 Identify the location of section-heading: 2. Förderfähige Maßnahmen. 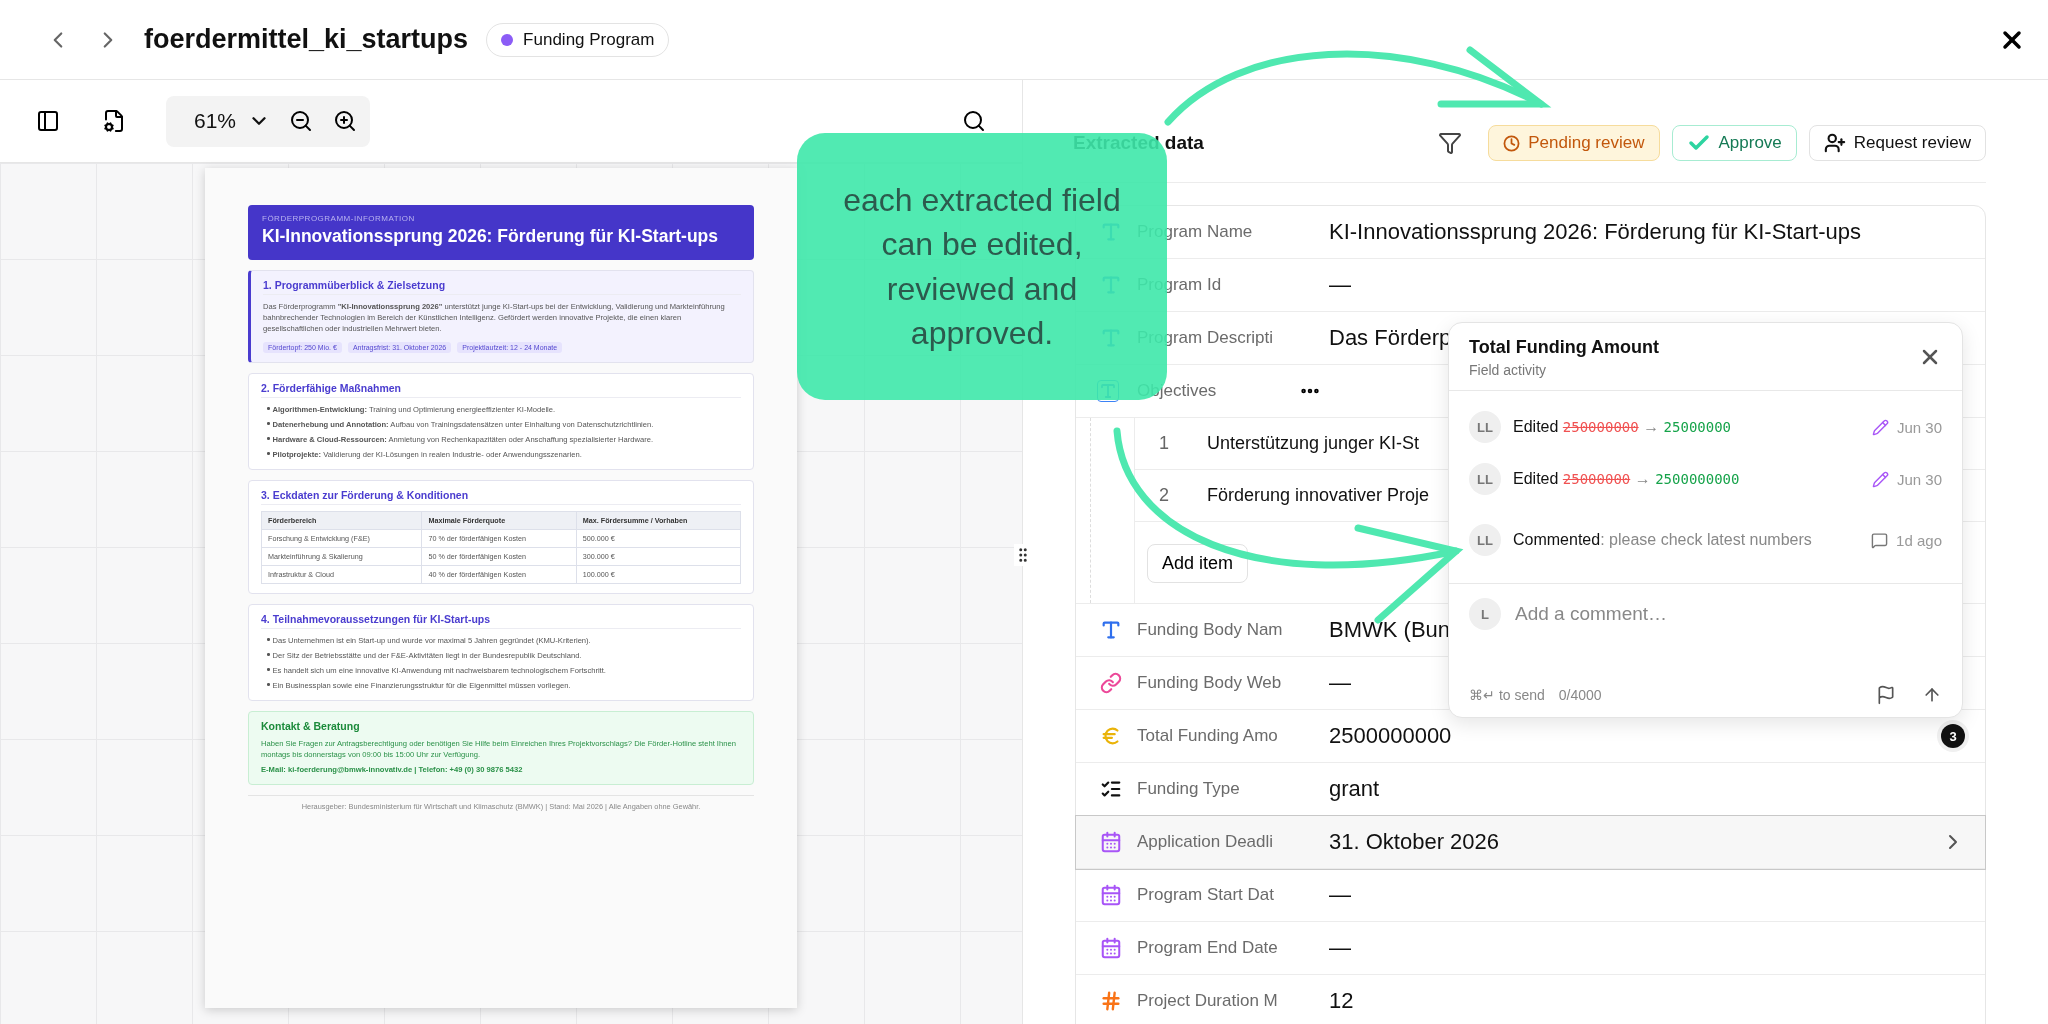
(501, 389).